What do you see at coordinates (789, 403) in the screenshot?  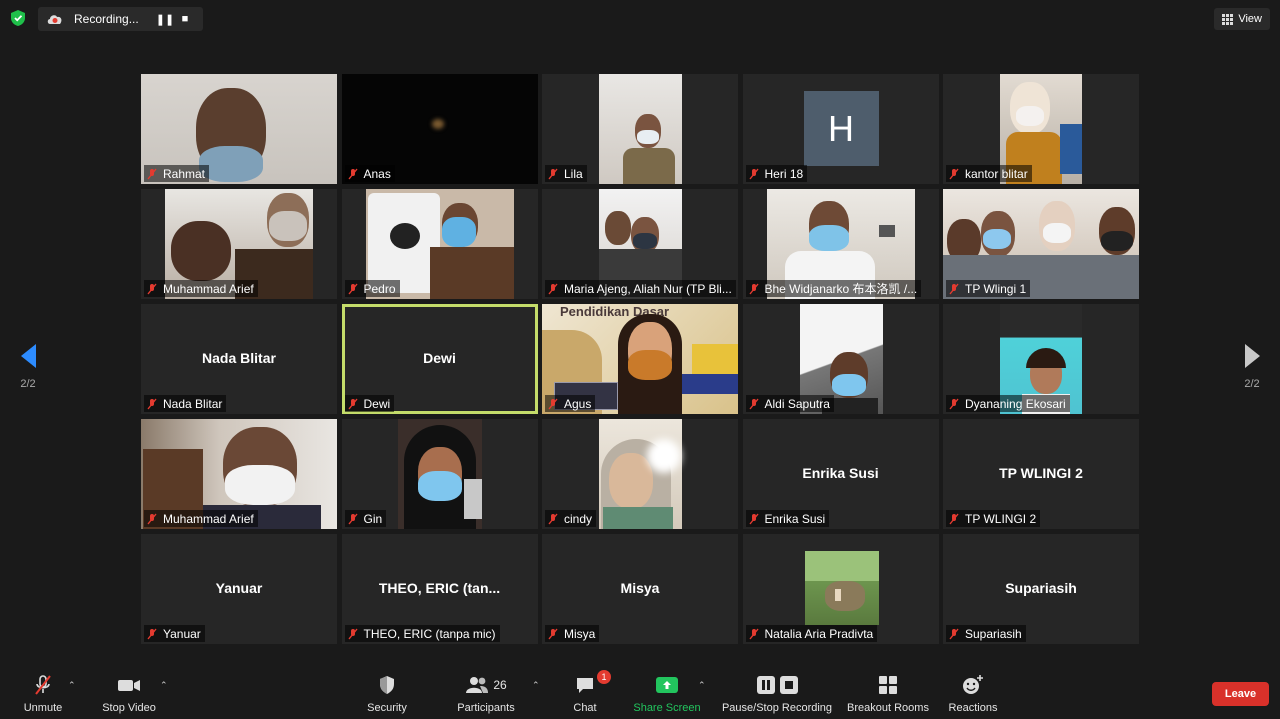 I see `participant-name-label: Aldi Saputra` at bounding box center [789, 403].